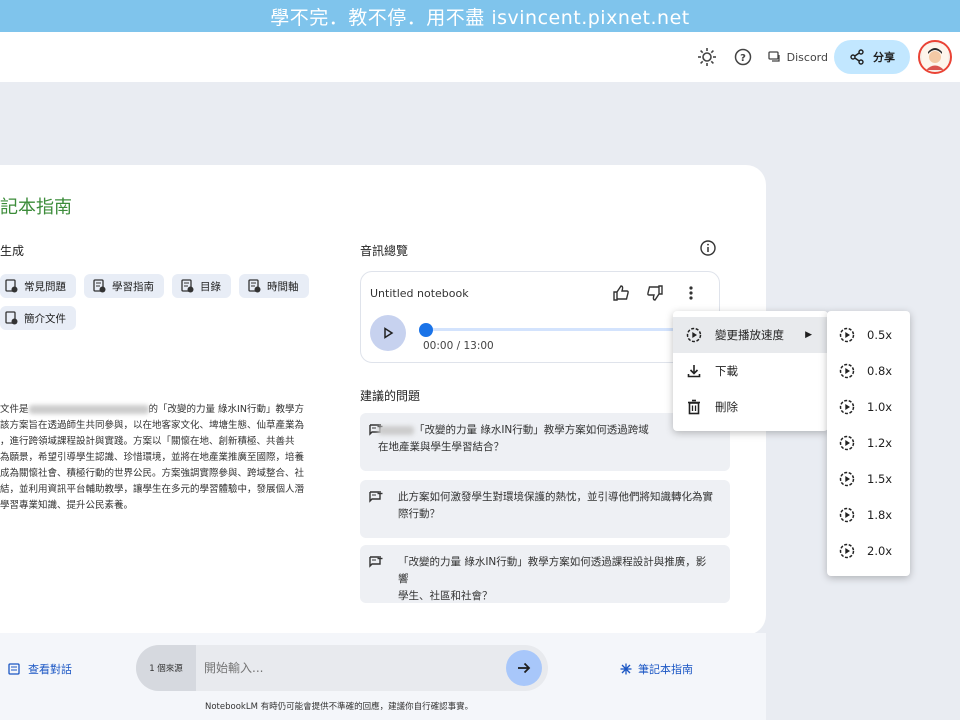 The height and width of the screenshot is (720, 960). What do you see at coordinates (349, 668) in the screenshot?
I see `chat-input` at bounding box center [349, 668].